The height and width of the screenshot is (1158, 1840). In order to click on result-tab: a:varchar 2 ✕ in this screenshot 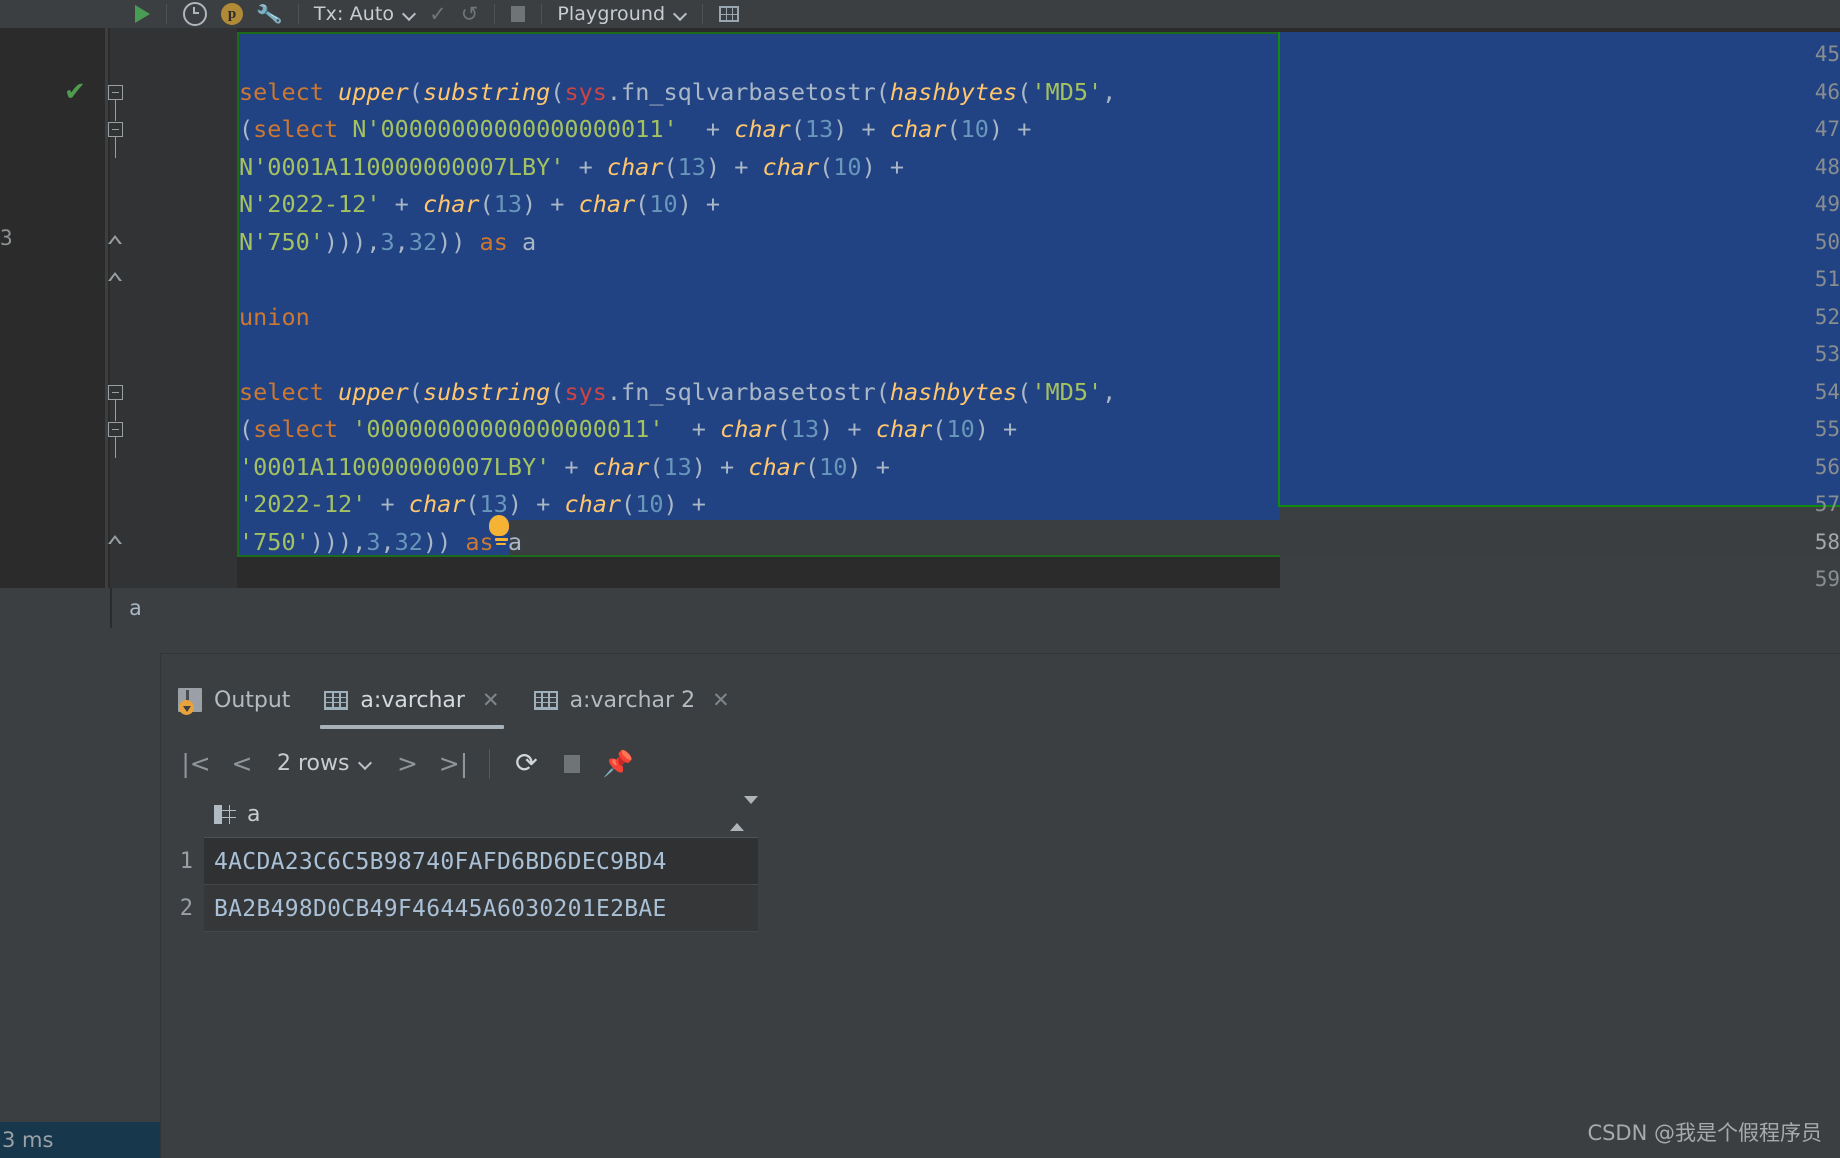, I will do `click(632, 700)`.